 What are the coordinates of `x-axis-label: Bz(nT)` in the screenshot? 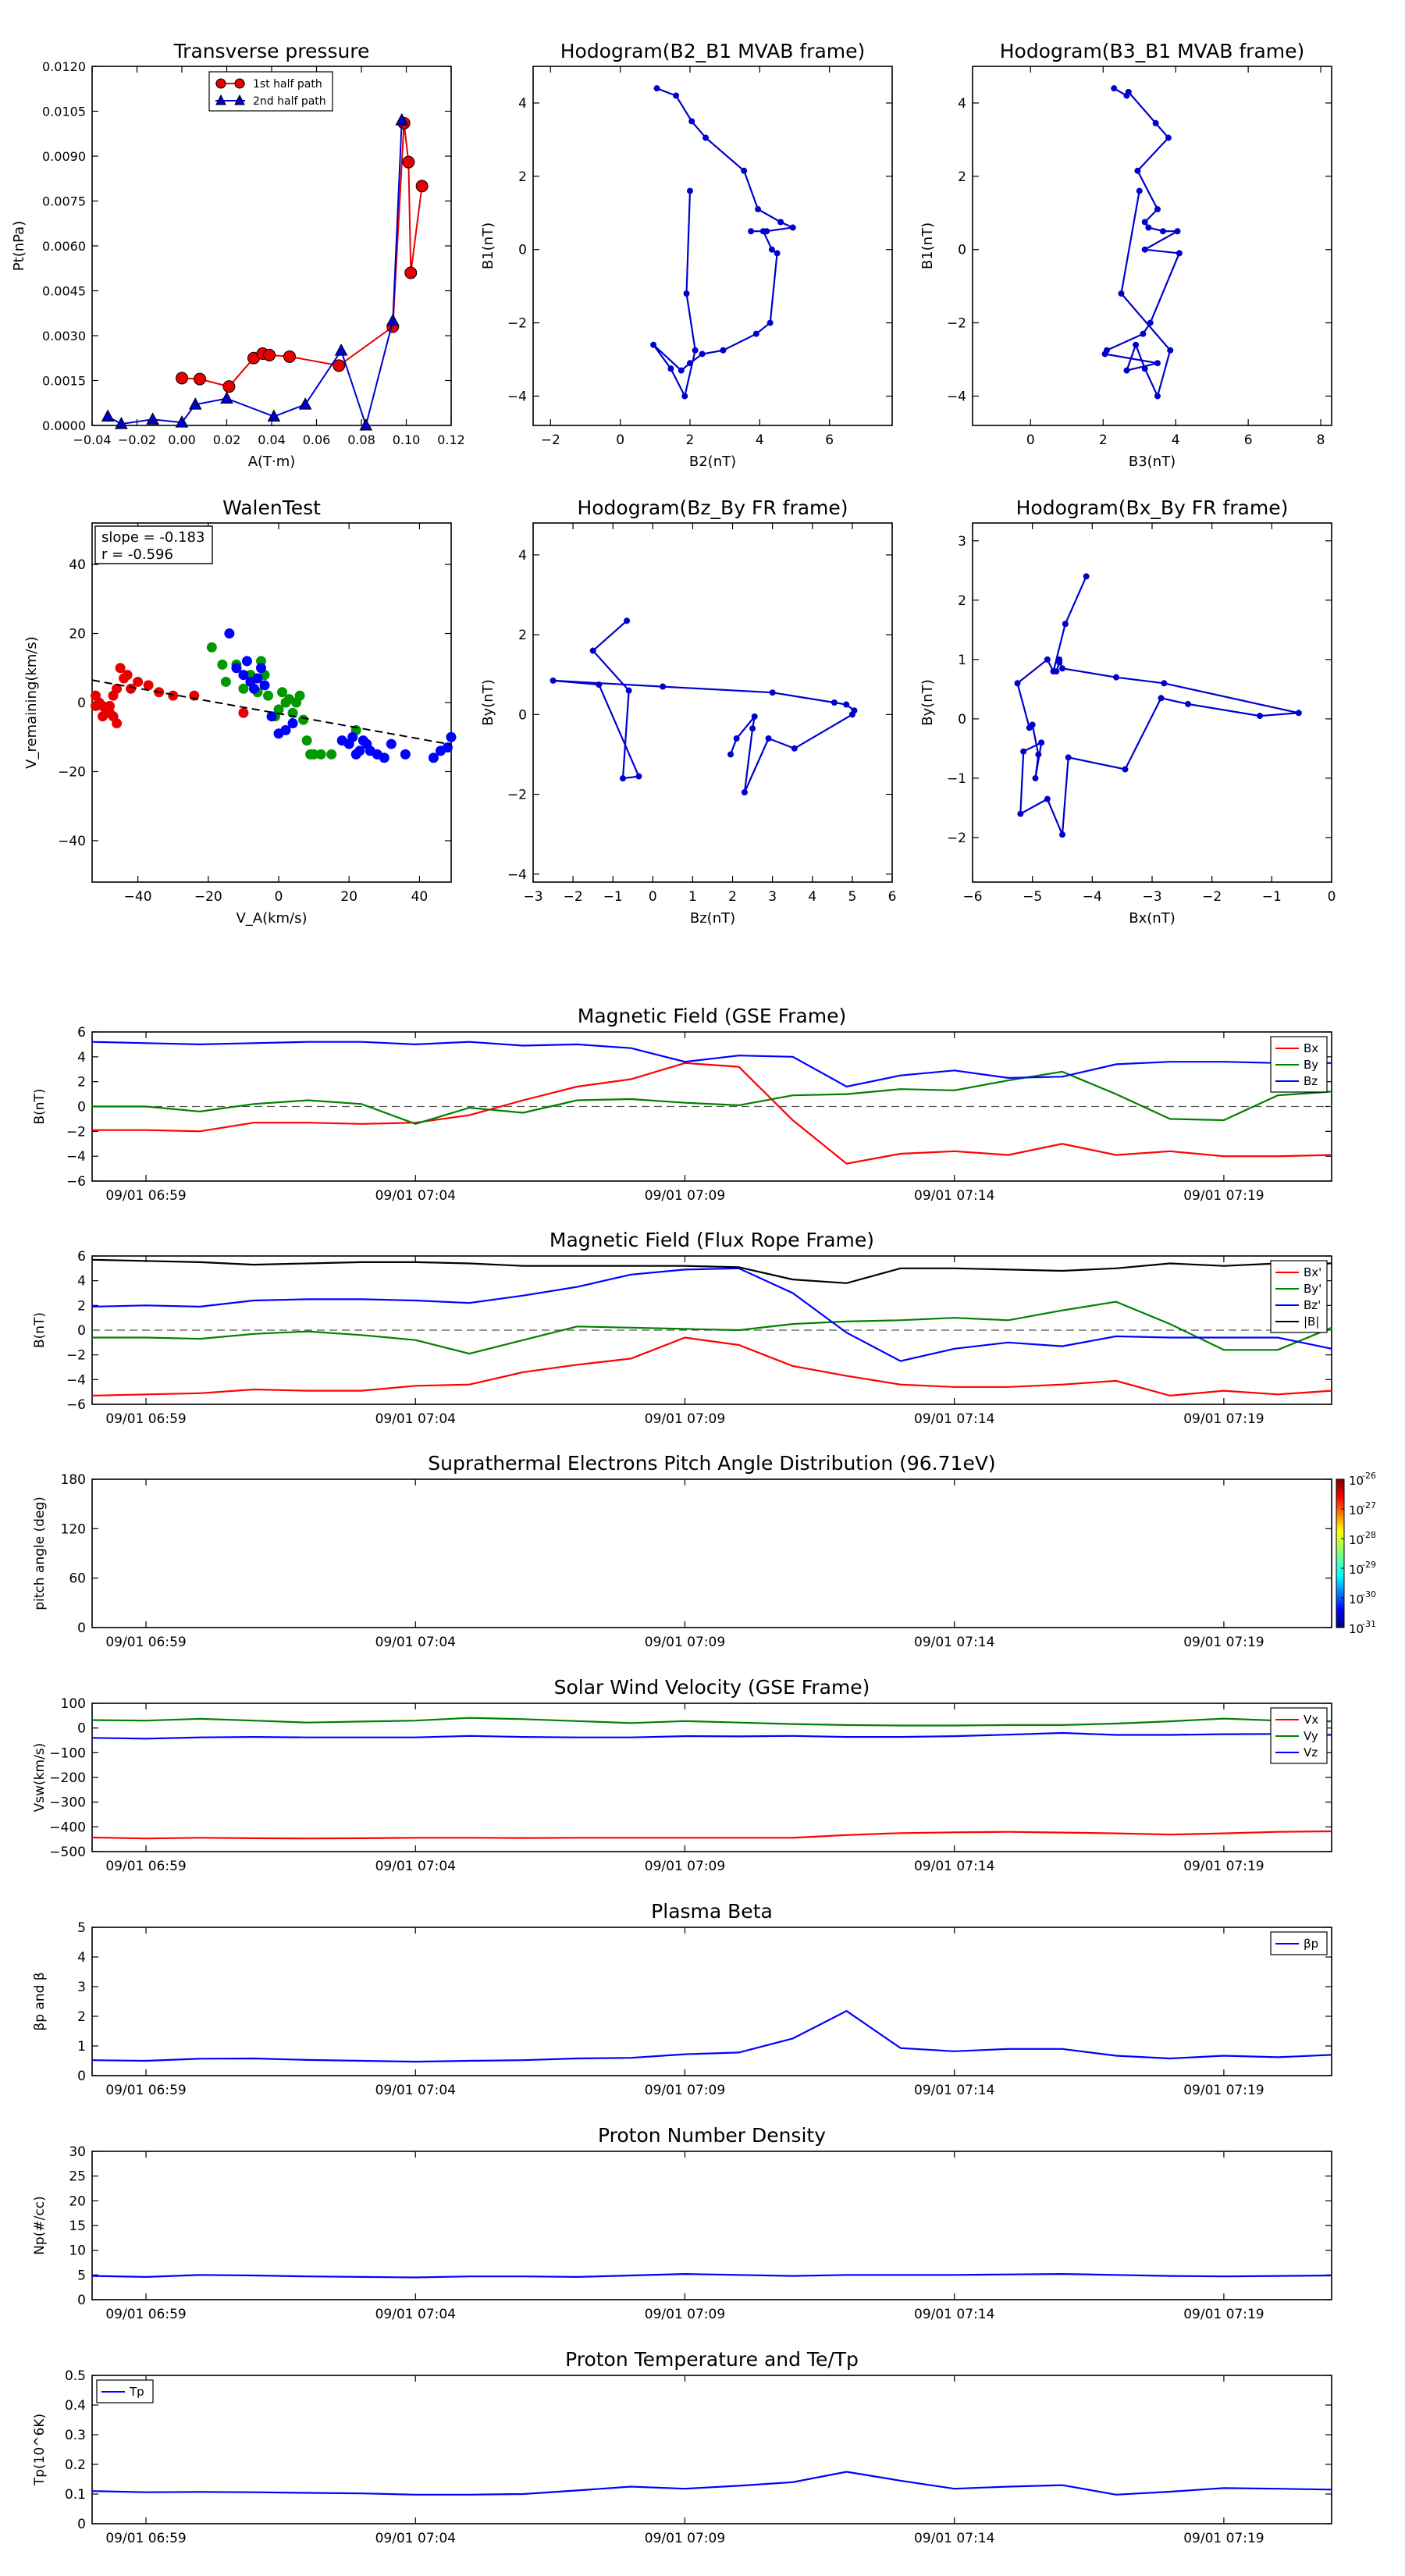 It's located at (713, 919).